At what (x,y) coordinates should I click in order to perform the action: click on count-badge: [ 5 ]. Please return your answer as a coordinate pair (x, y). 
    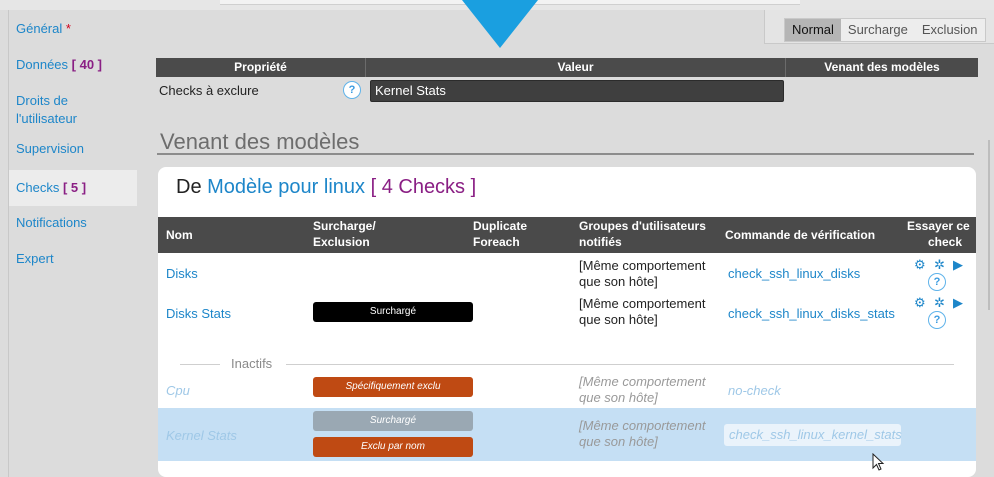
    Looking at the image, I should click on (74, 187).